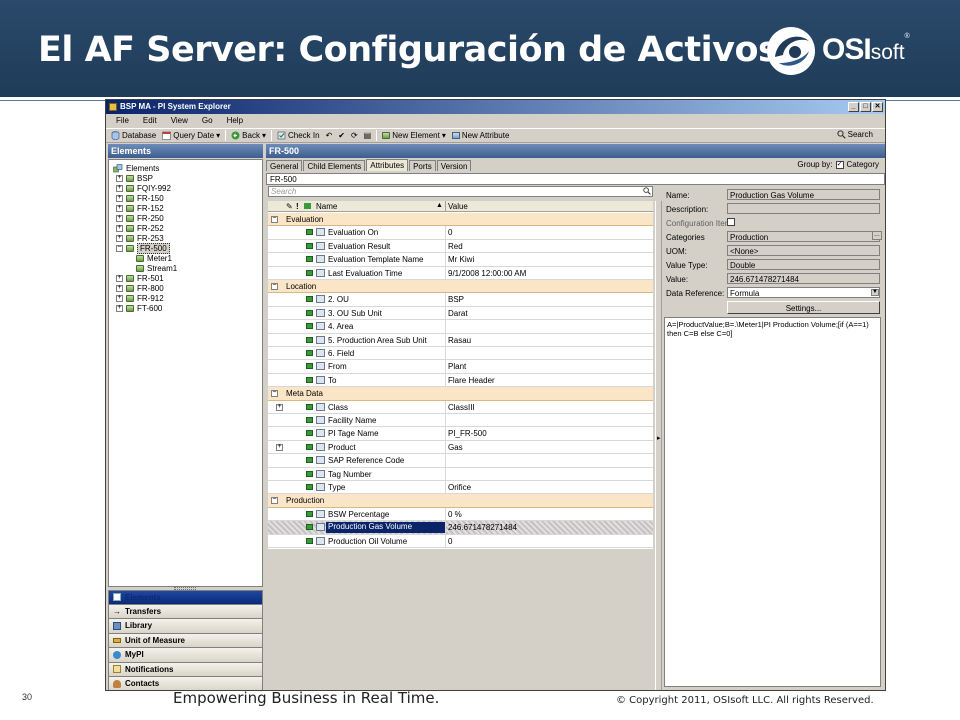 This screenshot has width=960, height=720. What do you see at coordinates (460, 541) in the screenshot?
I see `attribute-row: Production Oil Volume 0` at bounding box center [460, 541].